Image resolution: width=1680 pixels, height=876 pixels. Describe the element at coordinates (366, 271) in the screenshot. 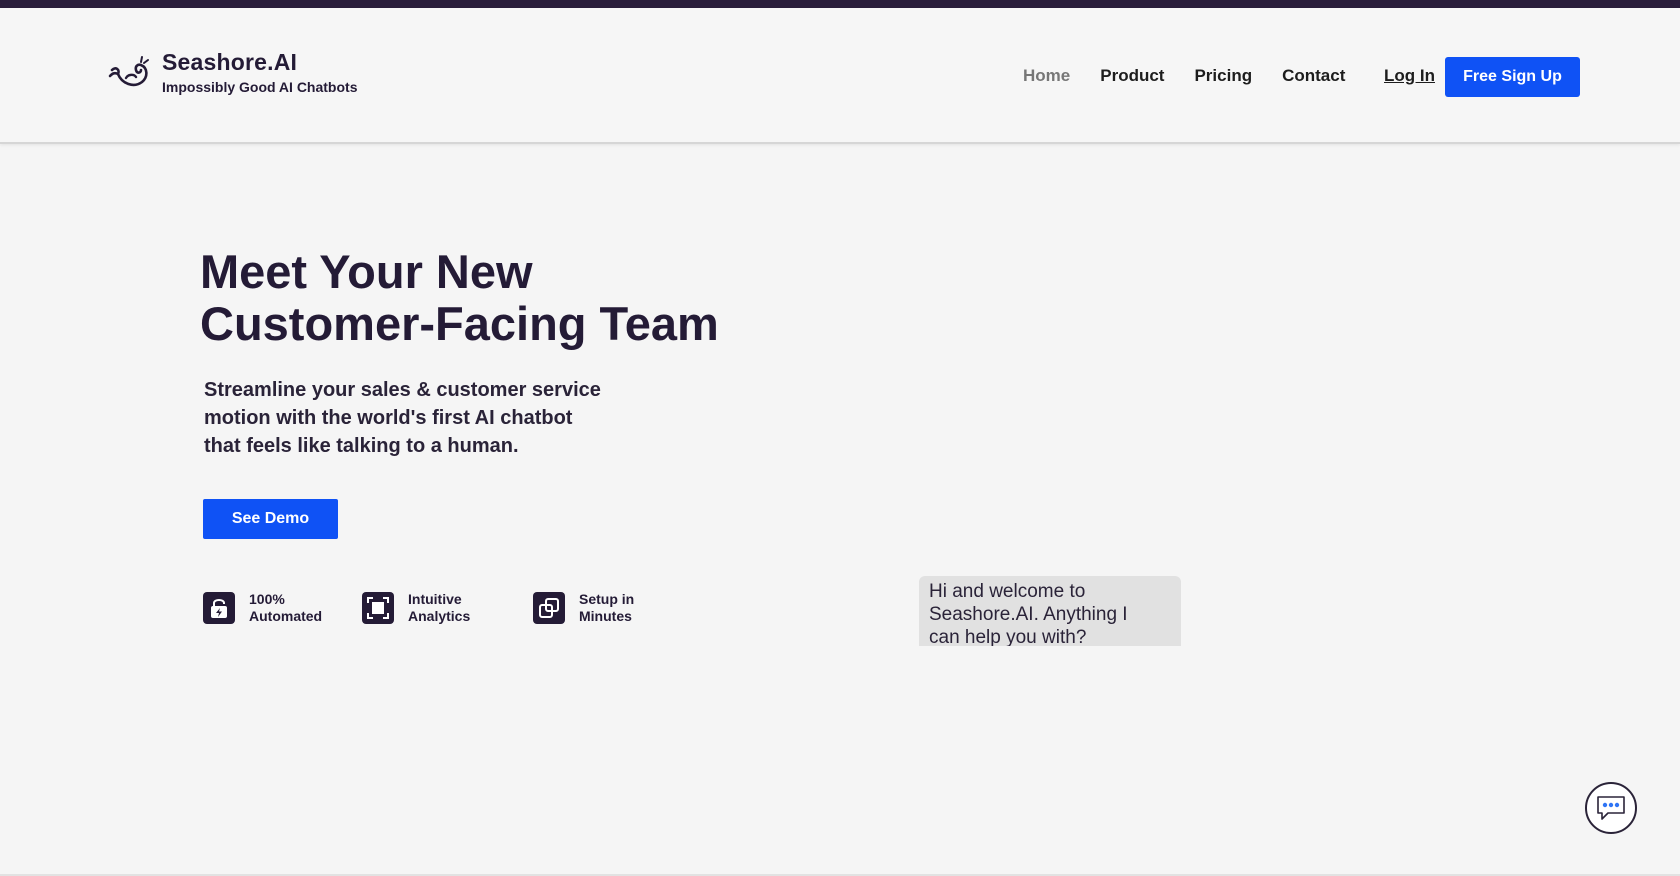

I see `headline-line-1: Meet Your New` at that location.